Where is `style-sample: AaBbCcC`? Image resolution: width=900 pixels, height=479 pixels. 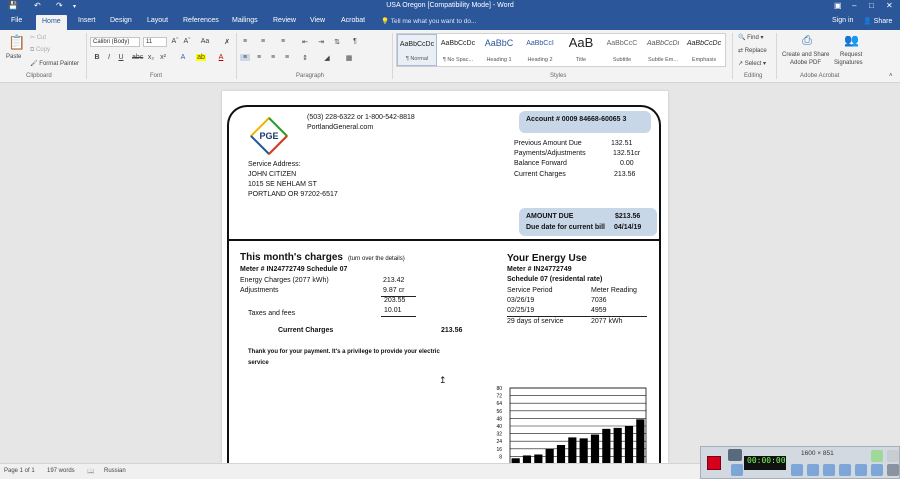 style-sample: AaBbCcC is located at coordinates (622, 43).